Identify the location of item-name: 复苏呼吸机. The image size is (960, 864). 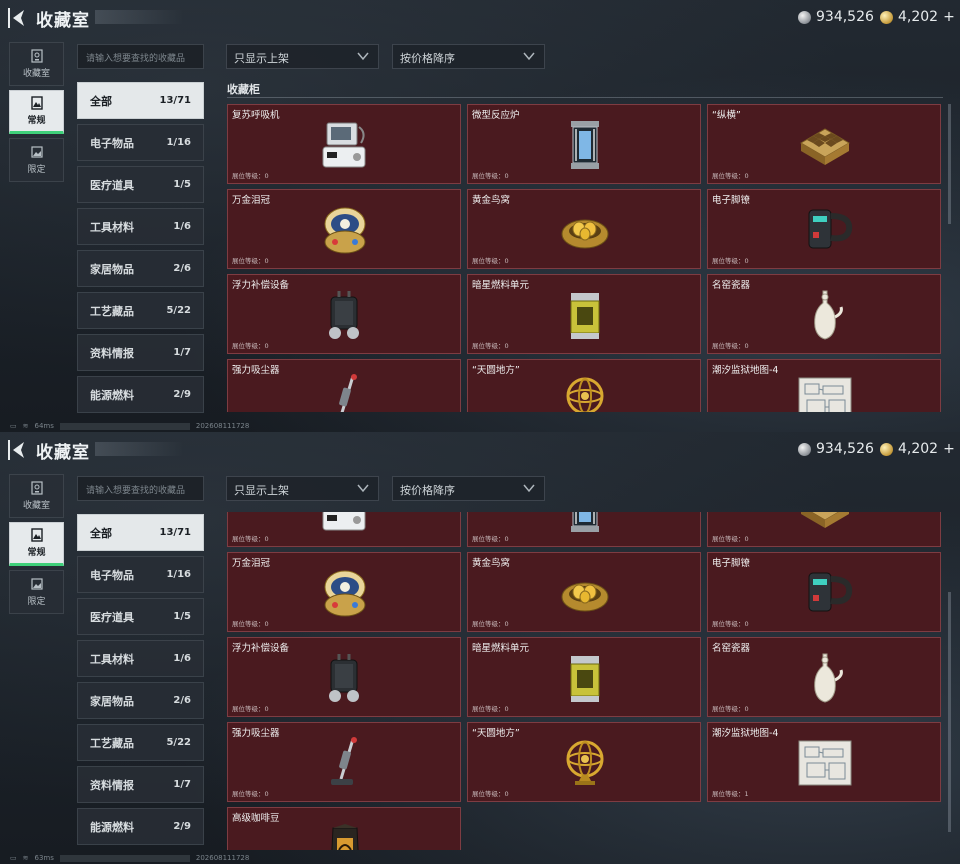
(256, 115).